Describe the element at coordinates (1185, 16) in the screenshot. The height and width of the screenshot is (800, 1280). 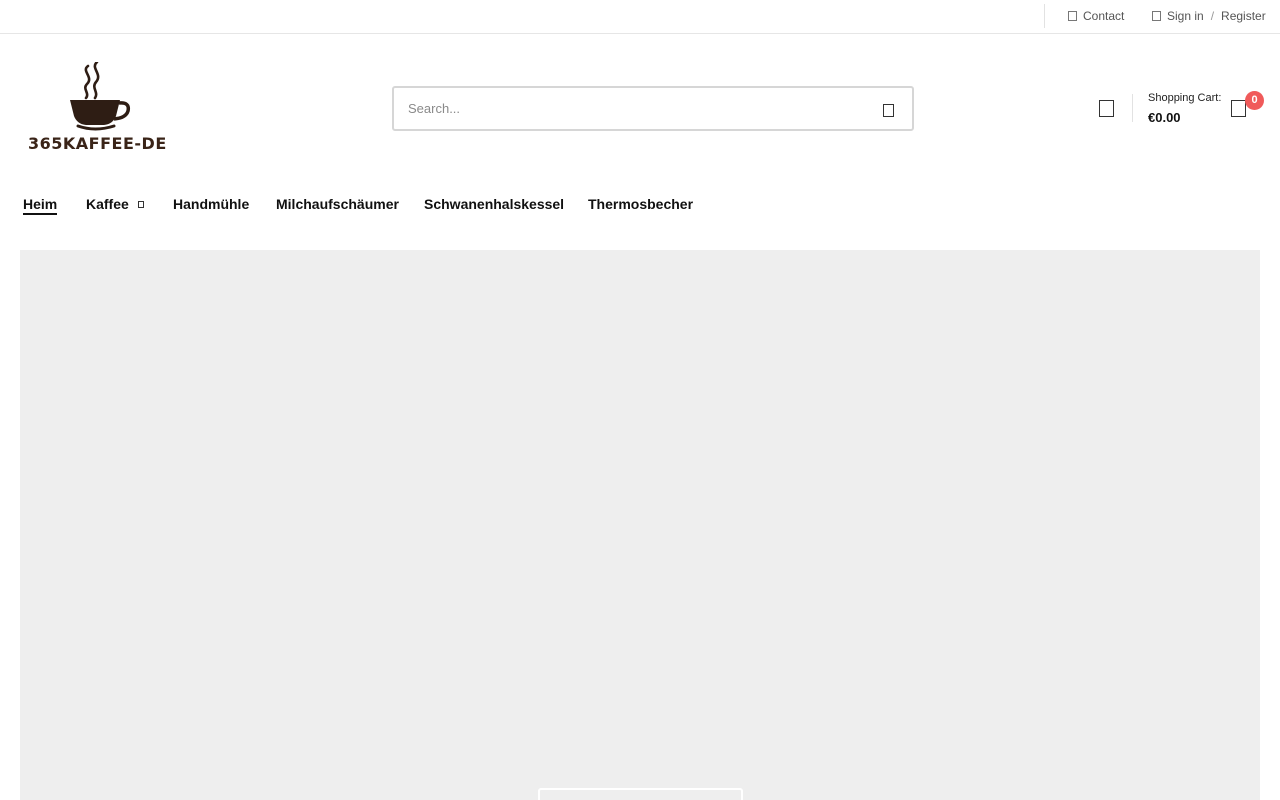
I see `sign-in-link: Sign in` at that location.